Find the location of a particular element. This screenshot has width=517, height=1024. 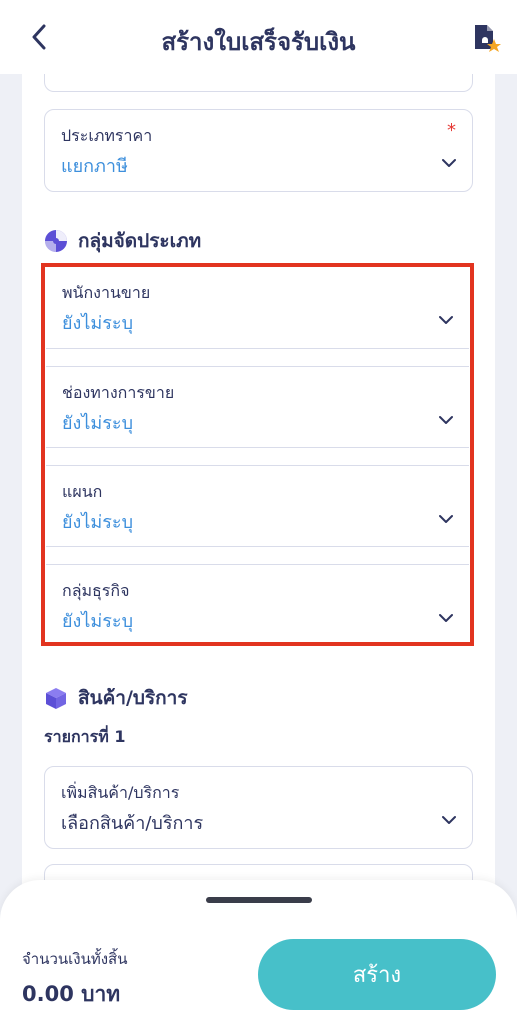

salesperson-value: ยังไม่ระบุ is located at coordinates (98, 323).